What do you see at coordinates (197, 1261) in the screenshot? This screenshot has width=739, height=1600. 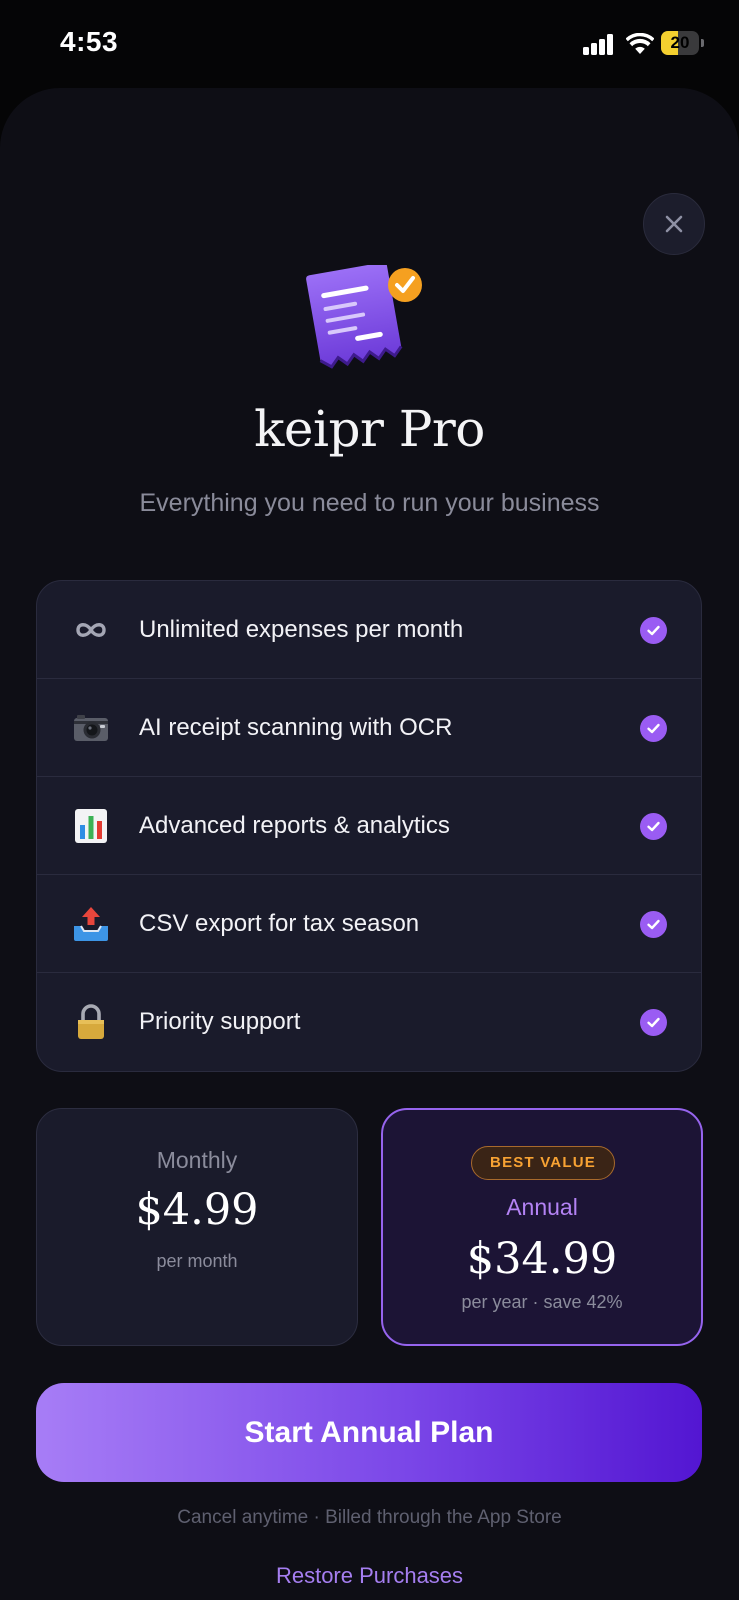 I see `plan-period: per month` at bounding box center [197, 1261].